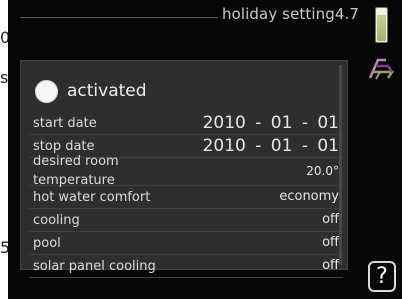 The image size is (402, 299). Describe the element at coordinates (291, 14) in the screenshot. I see `page-title: holiday setting4.7` at that location.